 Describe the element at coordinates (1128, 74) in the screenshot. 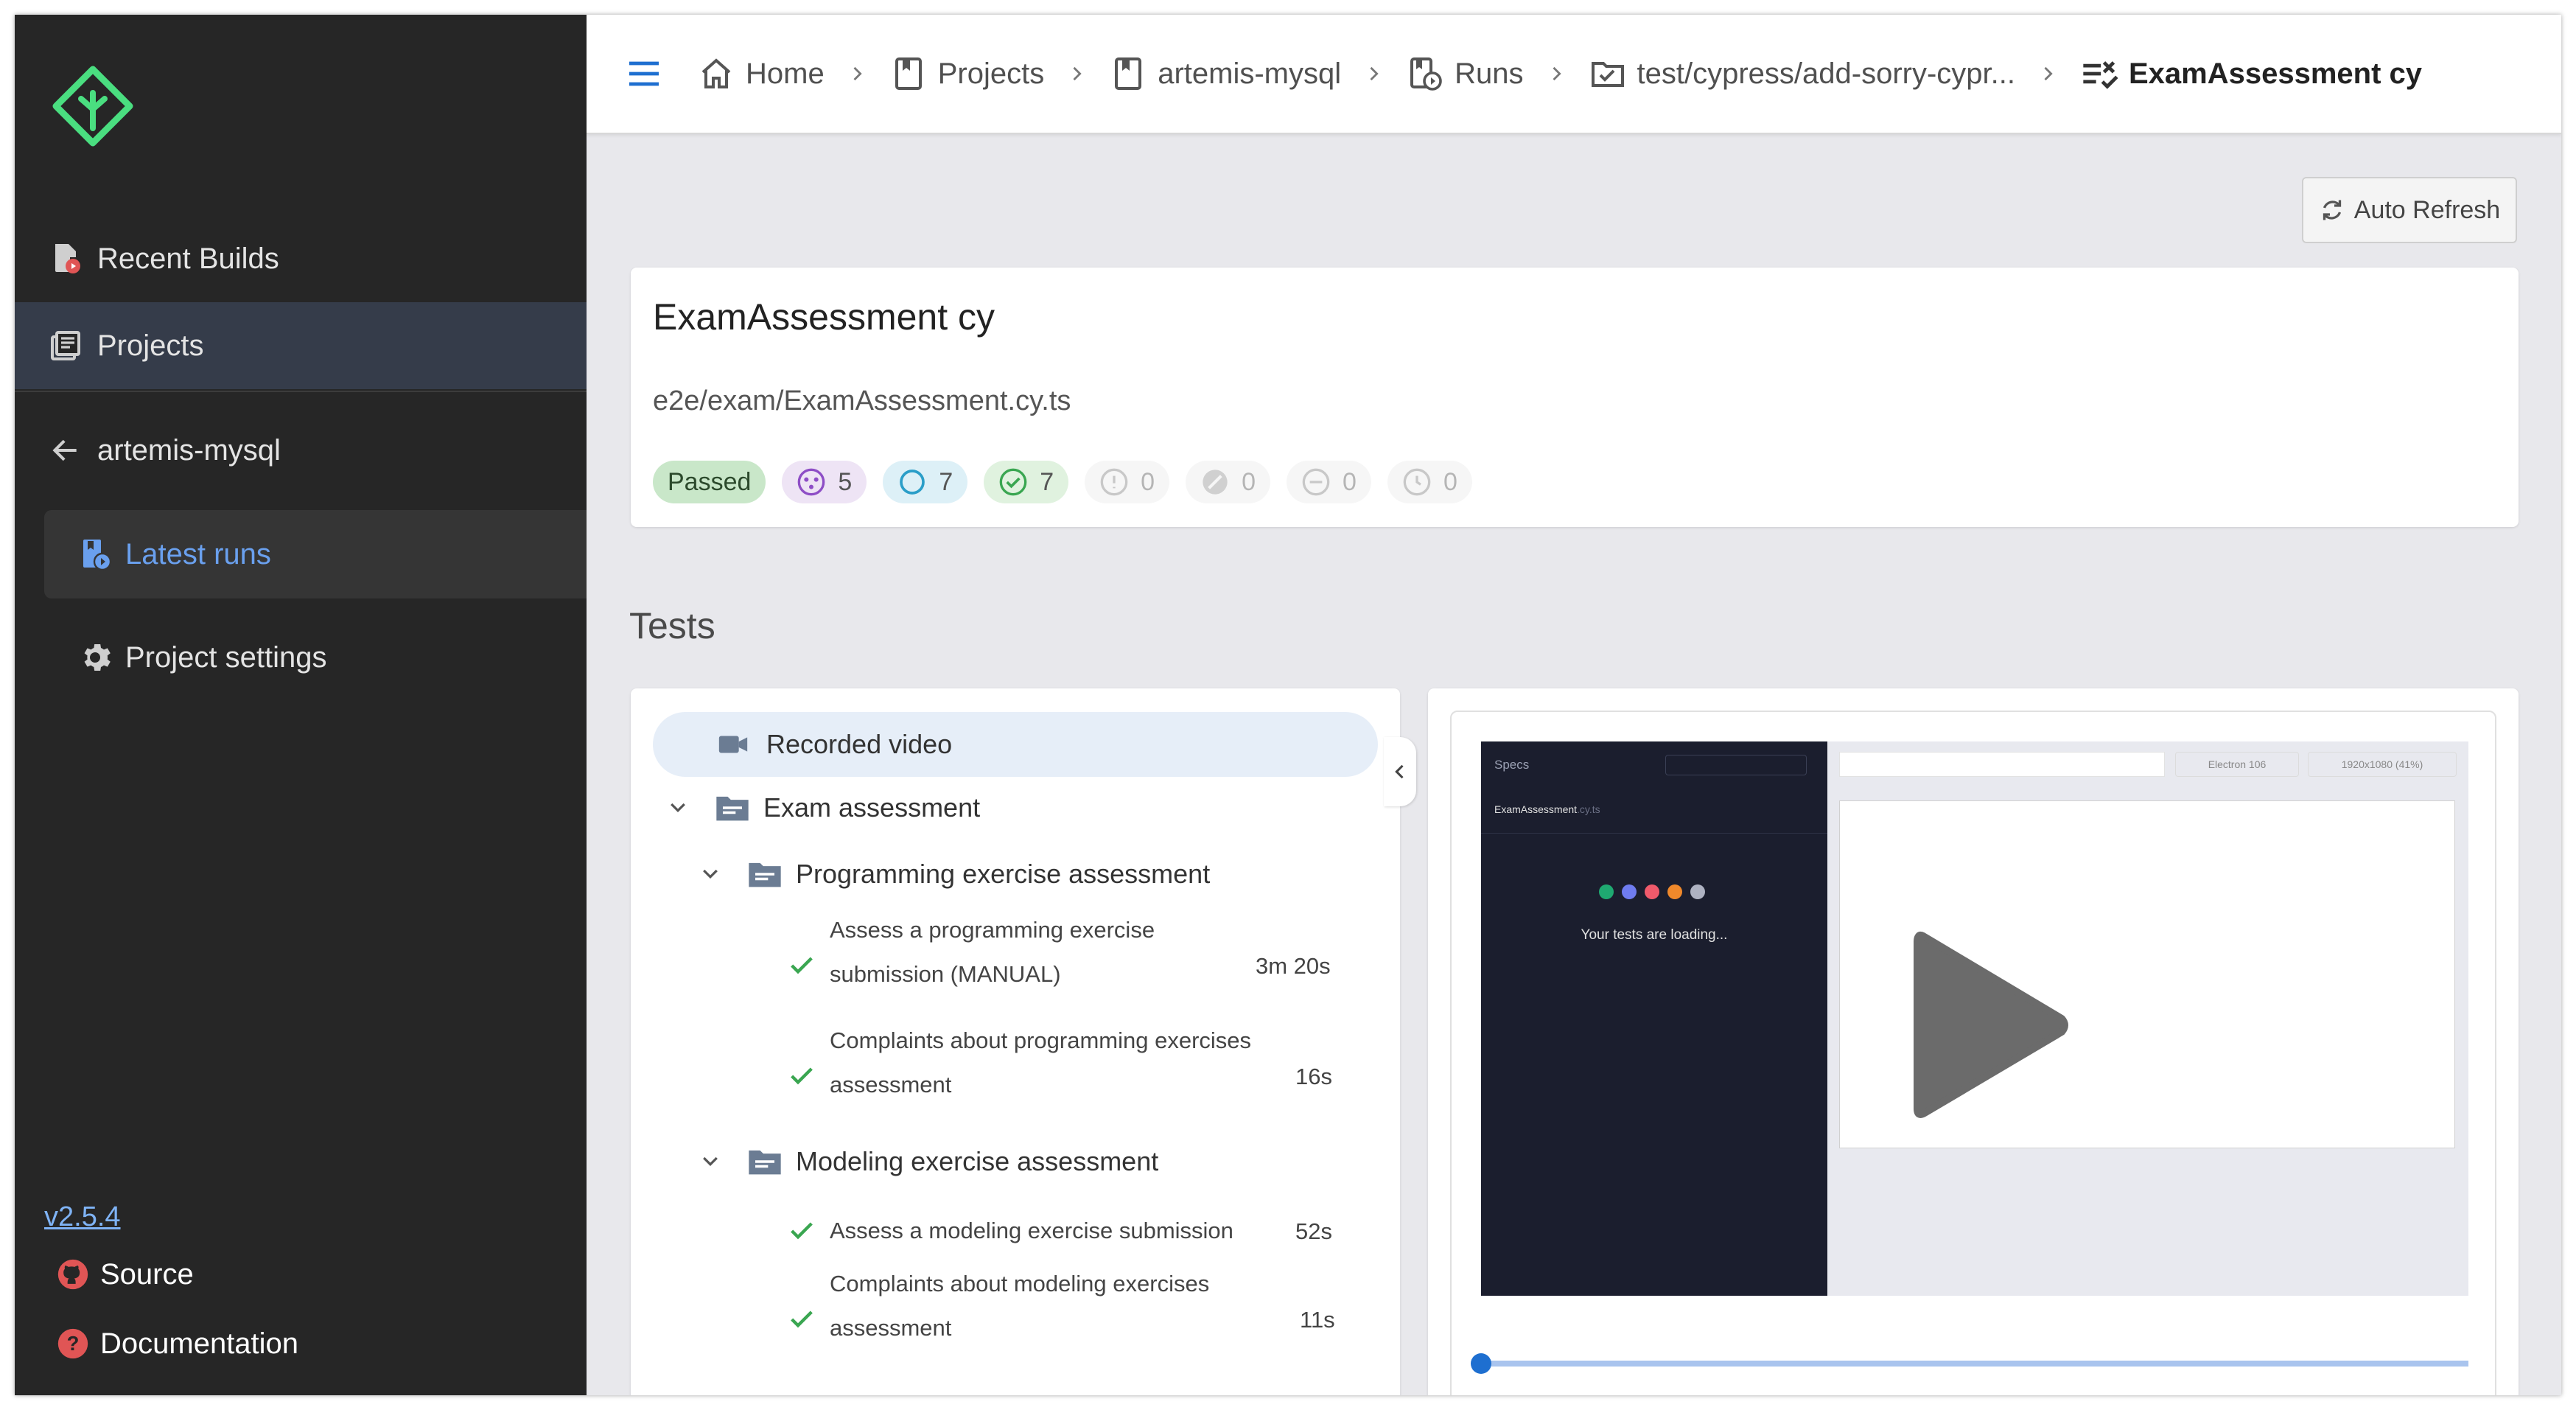

I see `bookmark-icon` at that location.